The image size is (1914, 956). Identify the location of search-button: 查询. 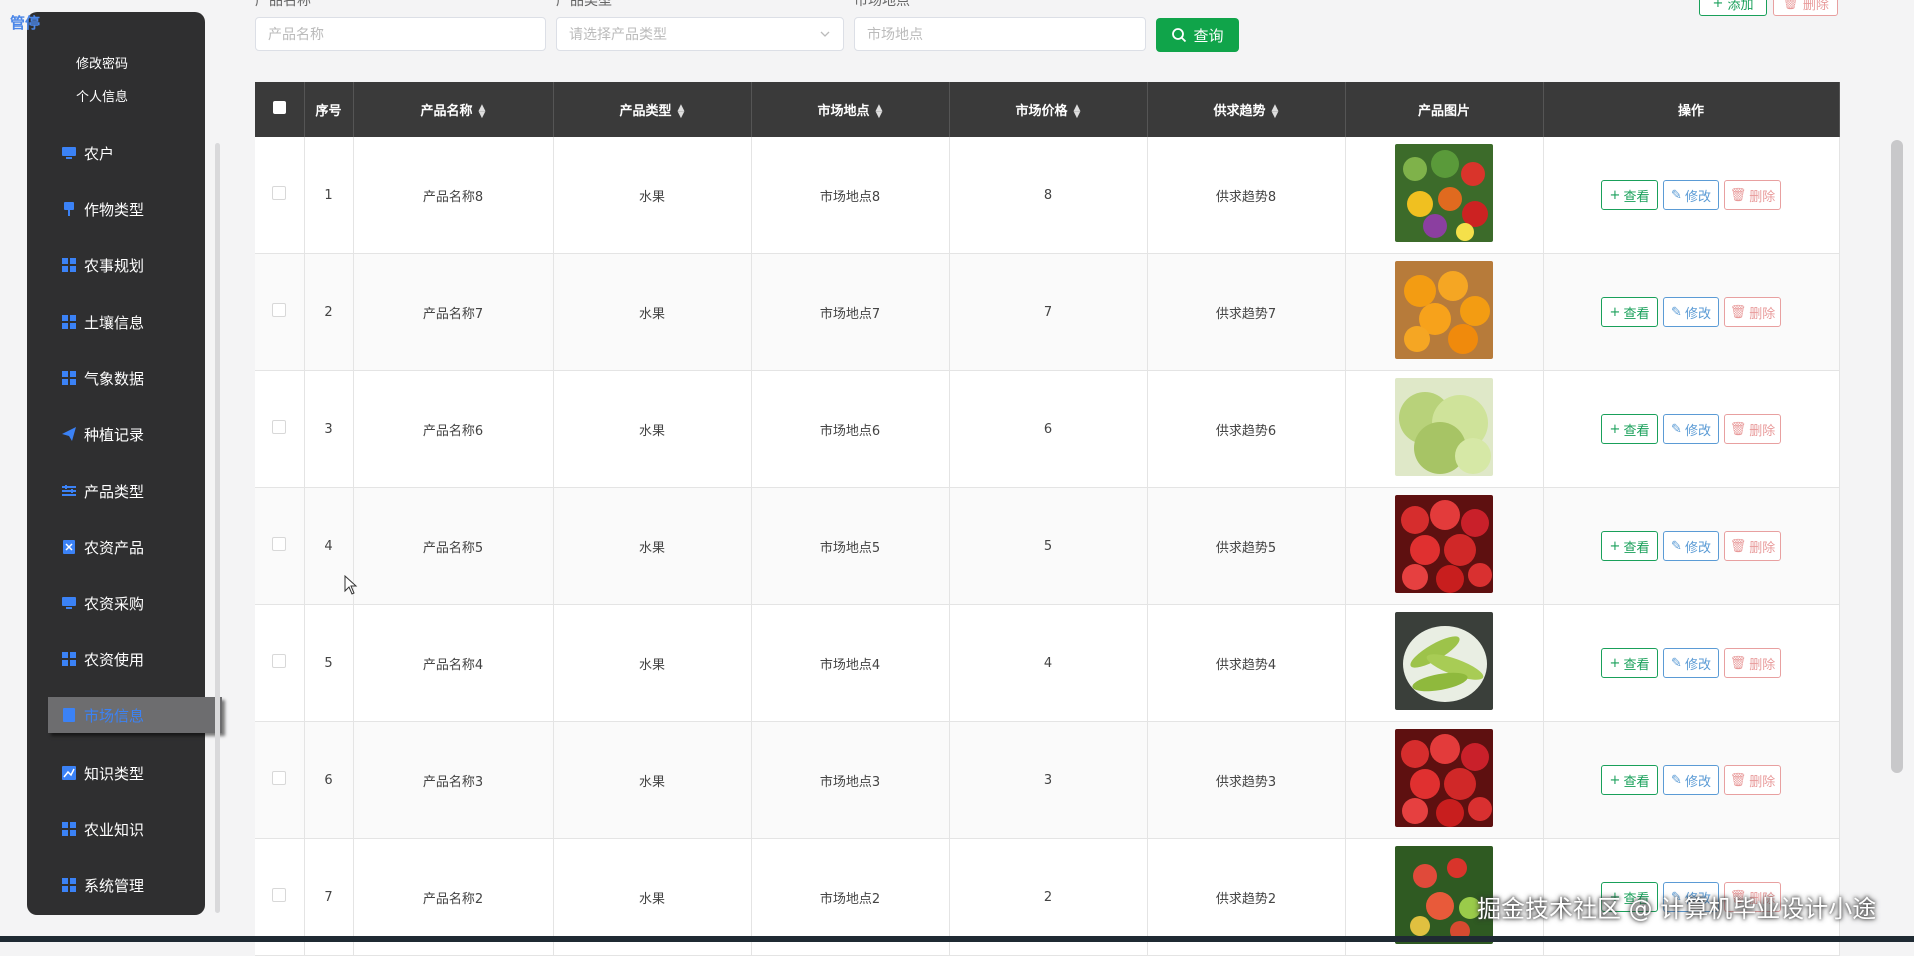
(1197, 35).